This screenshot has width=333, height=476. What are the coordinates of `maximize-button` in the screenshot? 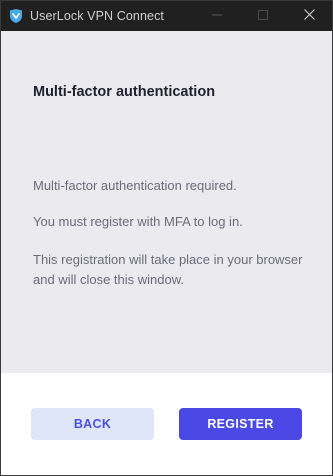 It's located at (263, 16).